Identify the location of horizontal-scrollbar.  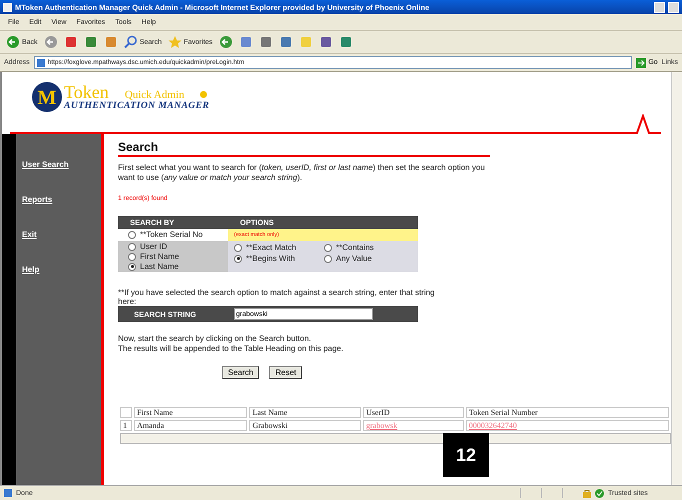
(395, 438).